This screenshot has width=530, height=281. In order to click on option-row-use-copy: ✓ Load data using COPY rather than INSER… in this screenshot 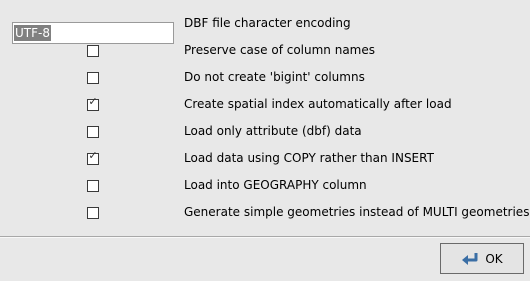, I will do `click(265, 158)`.